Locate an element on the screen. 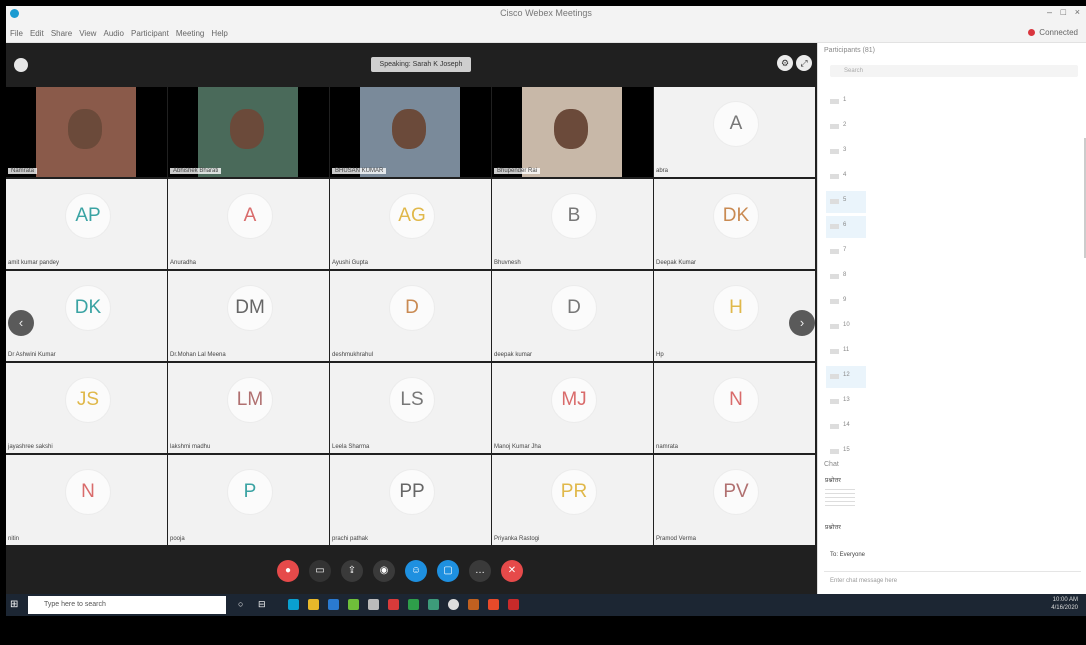 The height and width of the screenshot is (645, 1086). participant-tile: Nnamrata is located at coordinates (734, 408).